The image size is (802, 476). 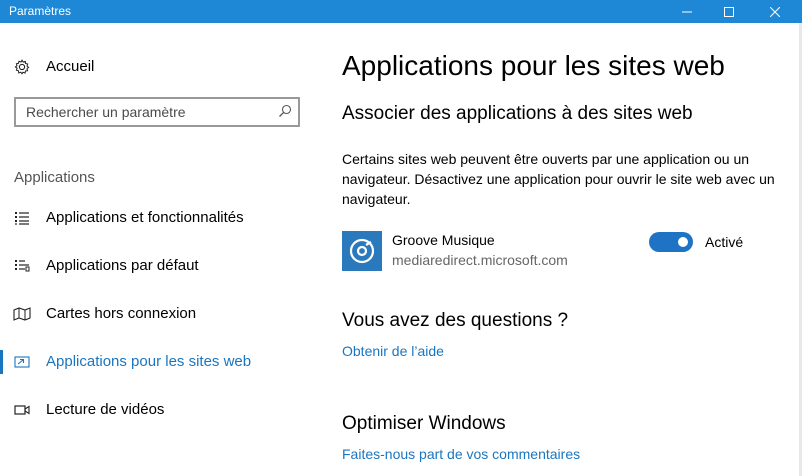 What do you see at coordinates (121, 313) in the screenshot?
I see `sidebar-item-label: Cartes hors connexion` at bounding box center [121, 313].